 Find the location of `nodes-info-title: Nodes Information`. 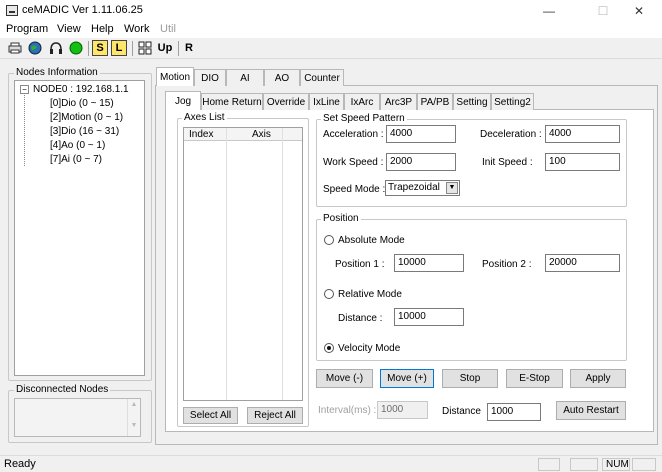

nodes-info-title: Nodes Information is located at coordinates (57, 72).